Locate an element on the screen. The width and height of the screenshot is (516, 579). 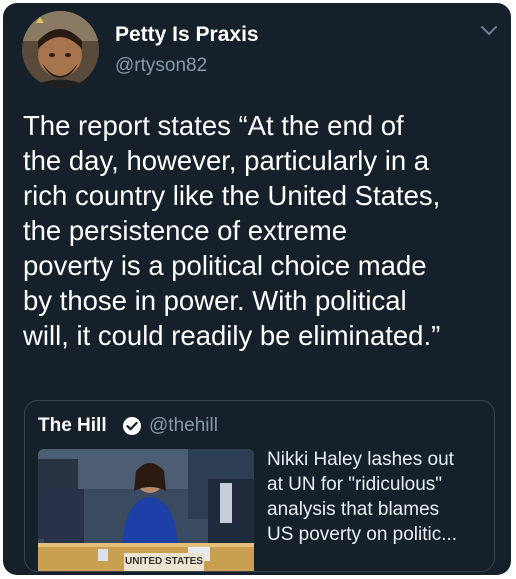
tweet-text-line: by those in power. With political is located at coordinates (215, 300).